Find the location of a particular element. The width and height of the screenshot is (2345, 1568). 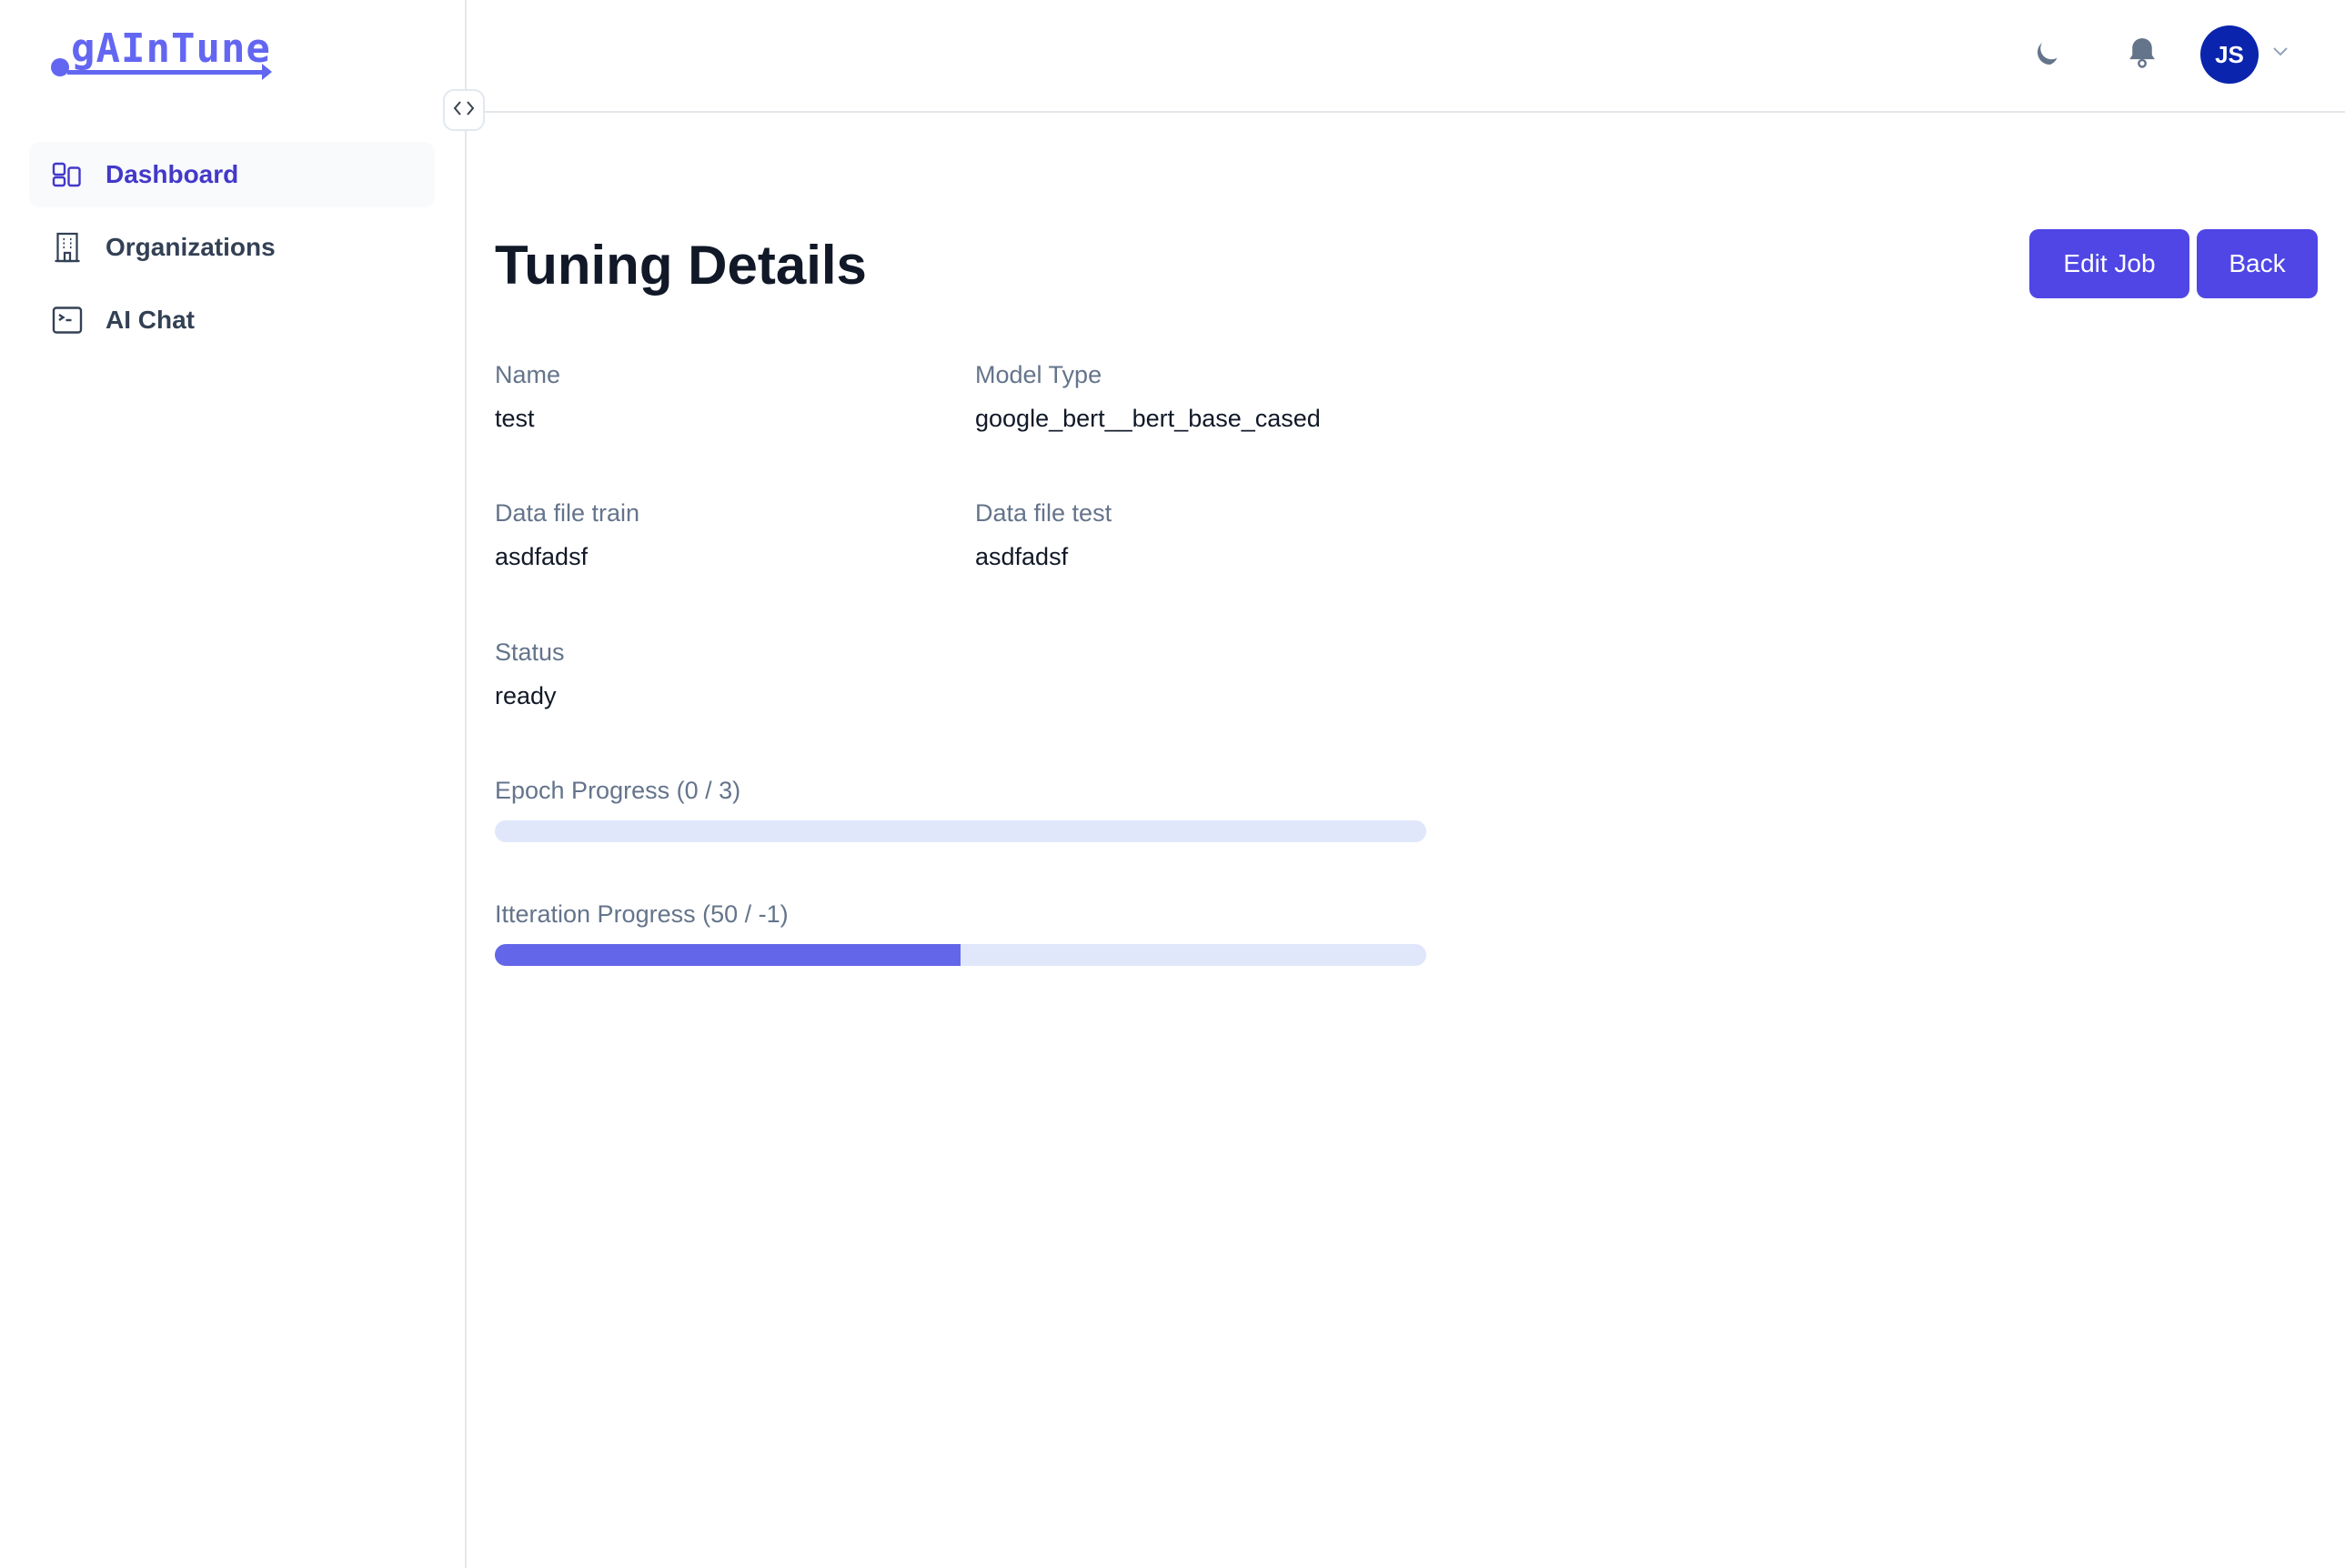

logo-text: gAInTune is located at coordinates (171, 48).